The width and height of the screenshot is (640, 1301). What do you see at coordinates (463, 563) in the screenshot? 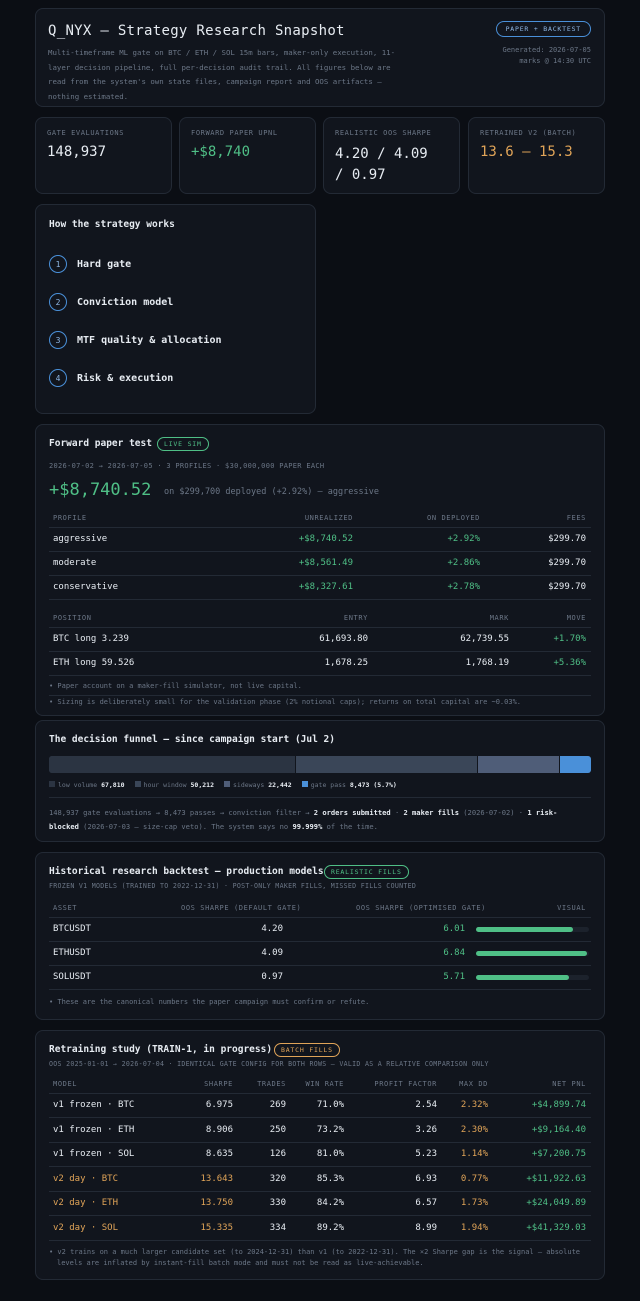
I see `profile-on-deployed: +2.86%` at bounding box center [463, 563].